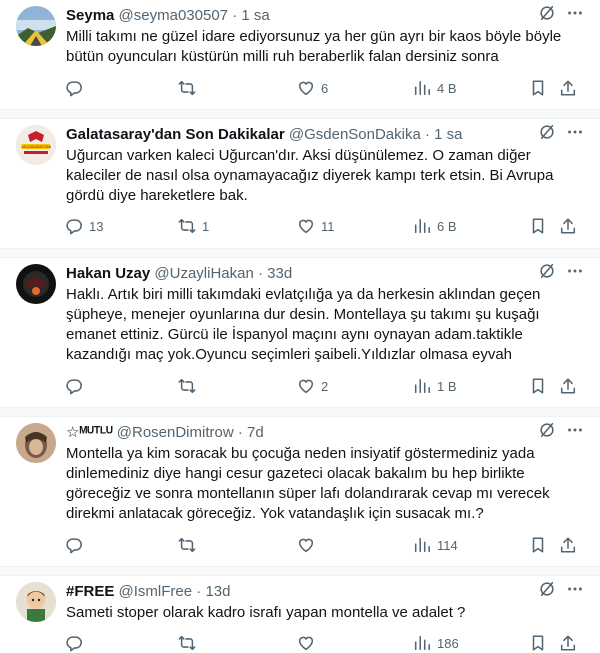  What do you see at coordinates (217, 591) in the screenshot?
I see `timestamp: 13d` at bounding box center [217, 591].